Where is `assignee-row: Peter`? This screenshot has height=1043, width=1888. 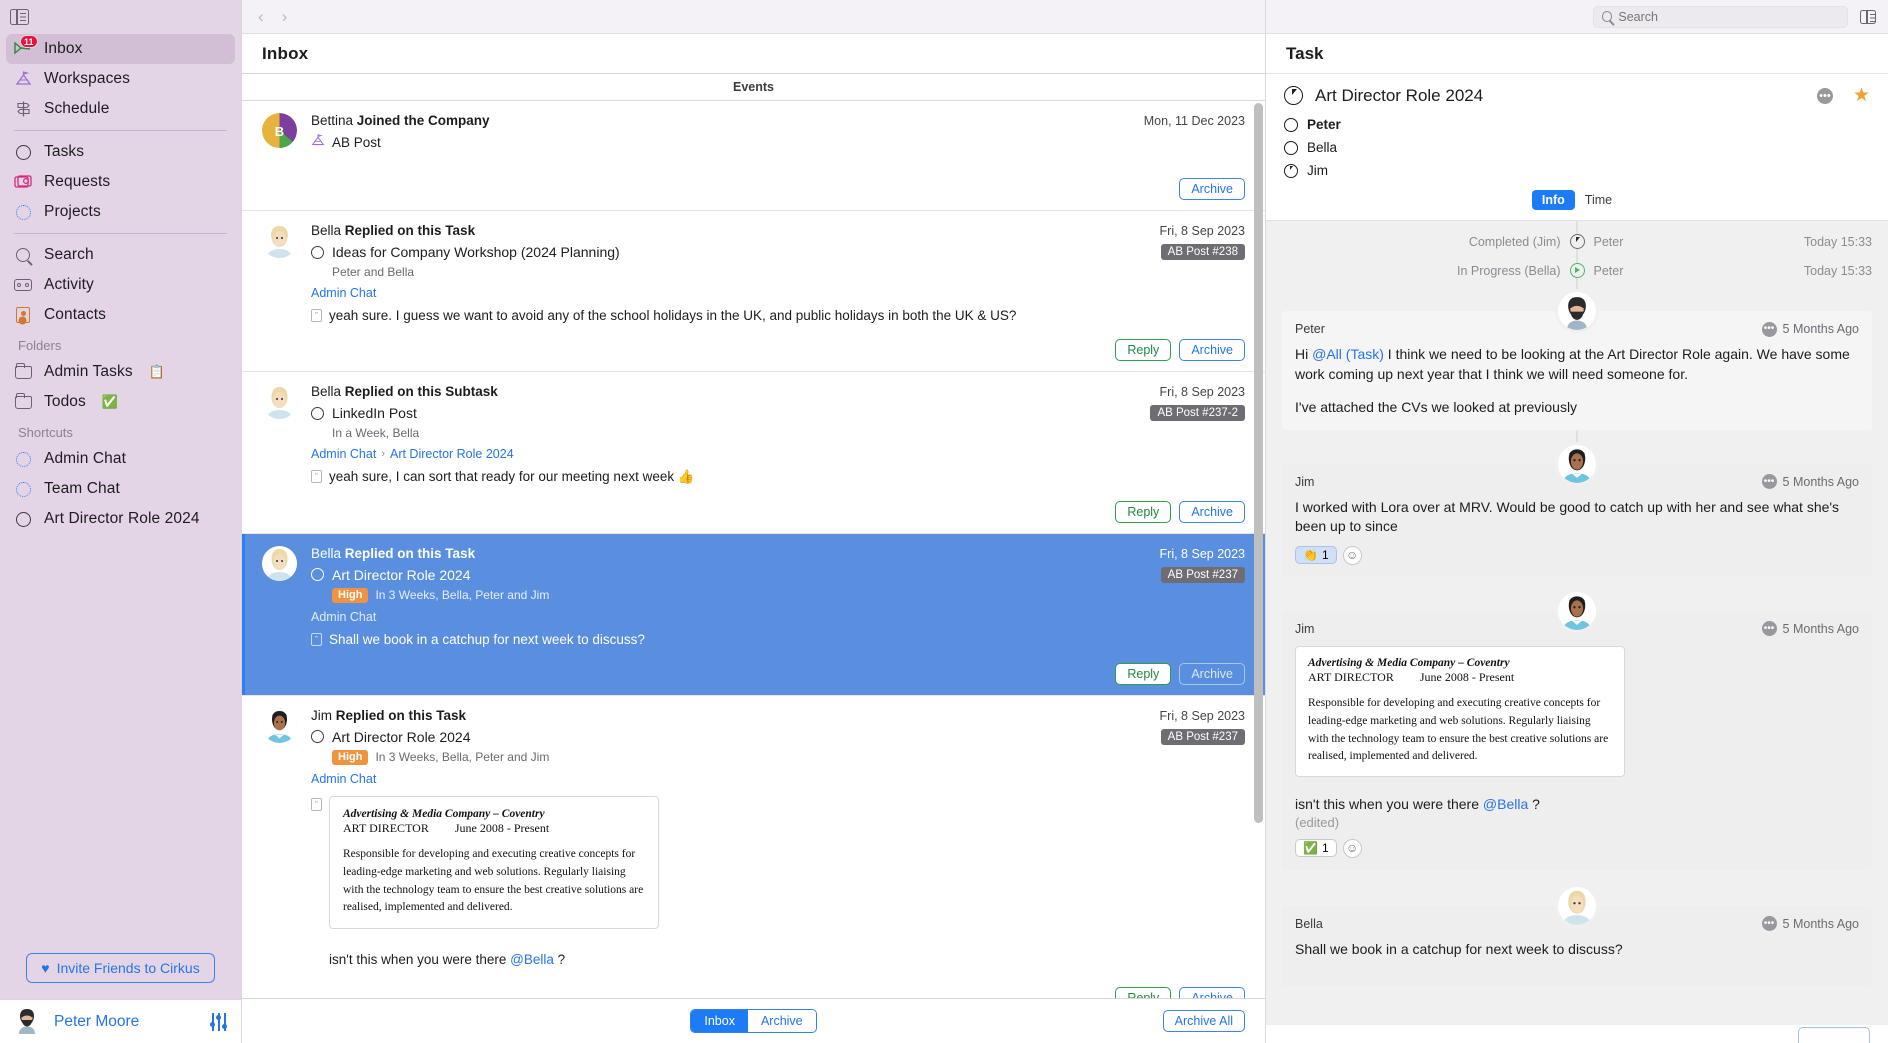
assignee-row: Peter is located at coordinates (1577, 124).